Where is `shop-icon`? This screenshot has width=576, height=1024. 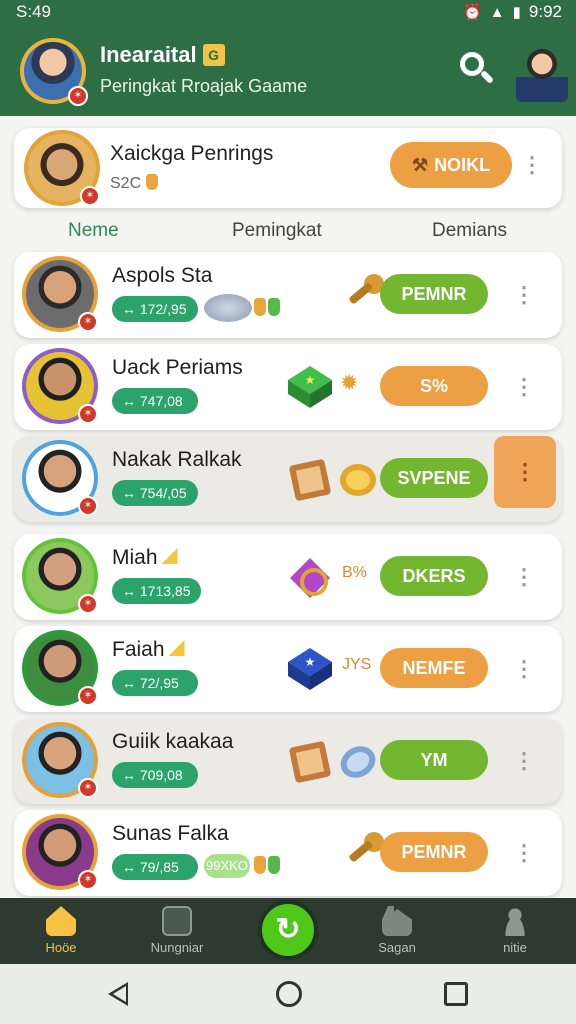
shop-icon is located at coordinates (397, 921).